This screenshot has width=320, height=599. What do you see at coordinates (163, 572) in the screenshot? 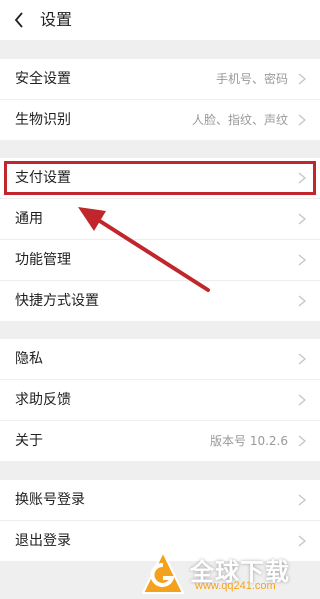
I see `watermark-logo-icon` at bounding box center [163, 572].